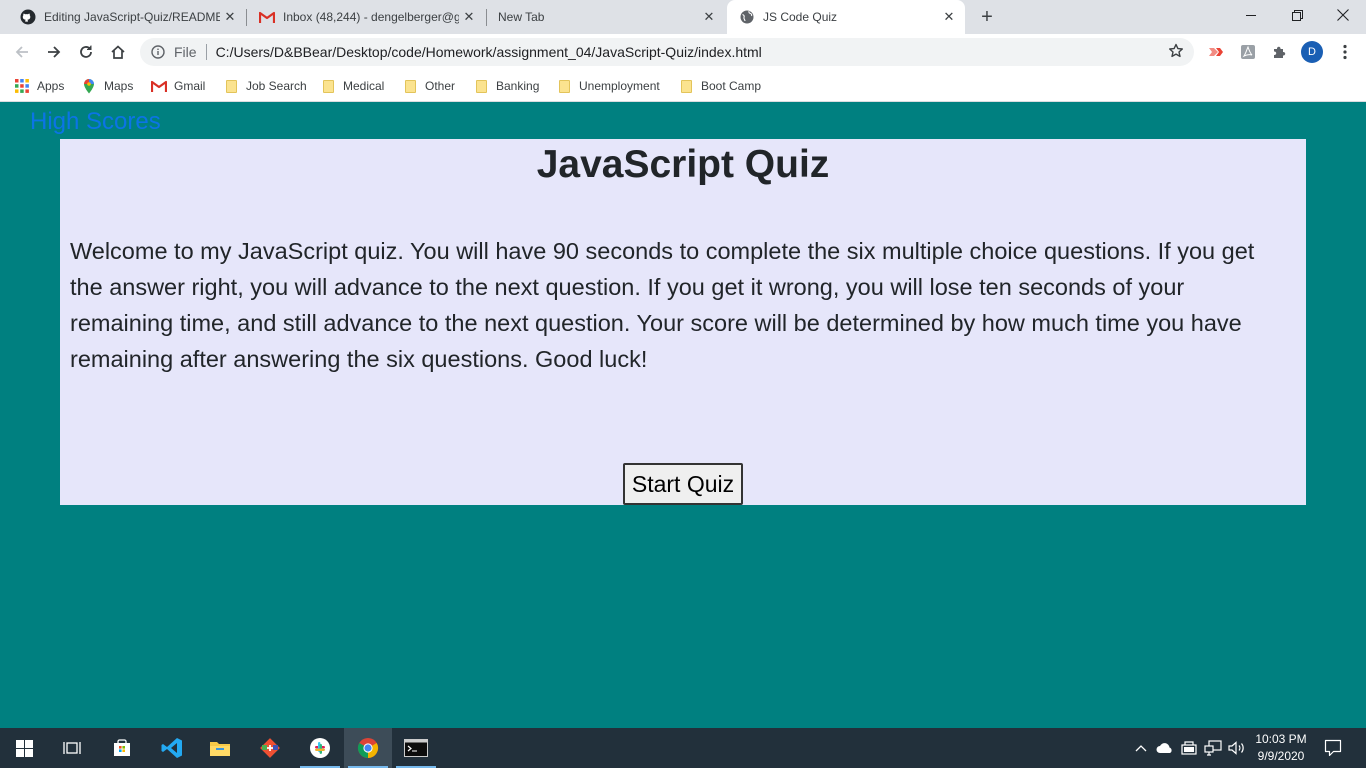 The image size is (1366, 768). What do you see at coordinates (683, 484) in the screenshot?
I see `start-quiz-button: Start Quiz` at bounding box center [683, 484].